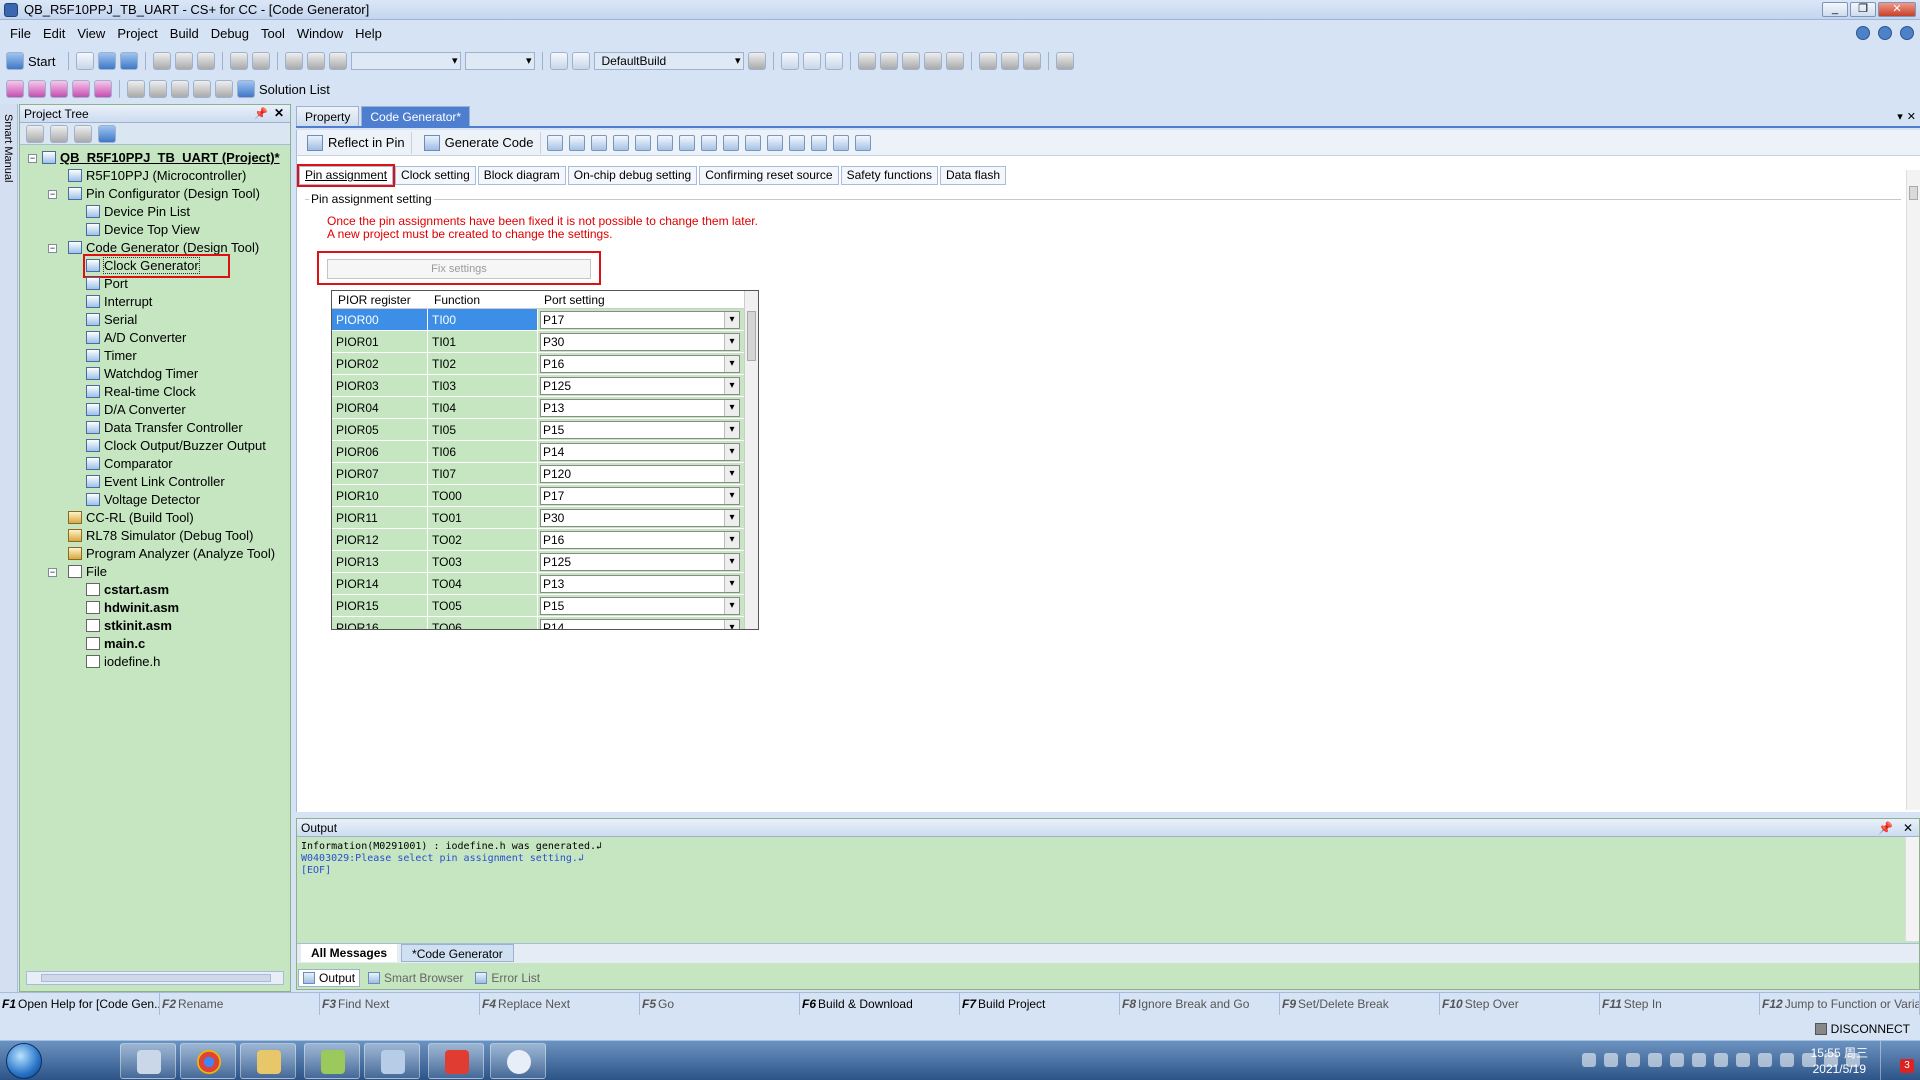 This screenshot has width=1920, height=1080. What do you see at coordinates (1863, 9) in the screenshot?
I see `restore-button: ❐` at bounding box center [1863, 9].